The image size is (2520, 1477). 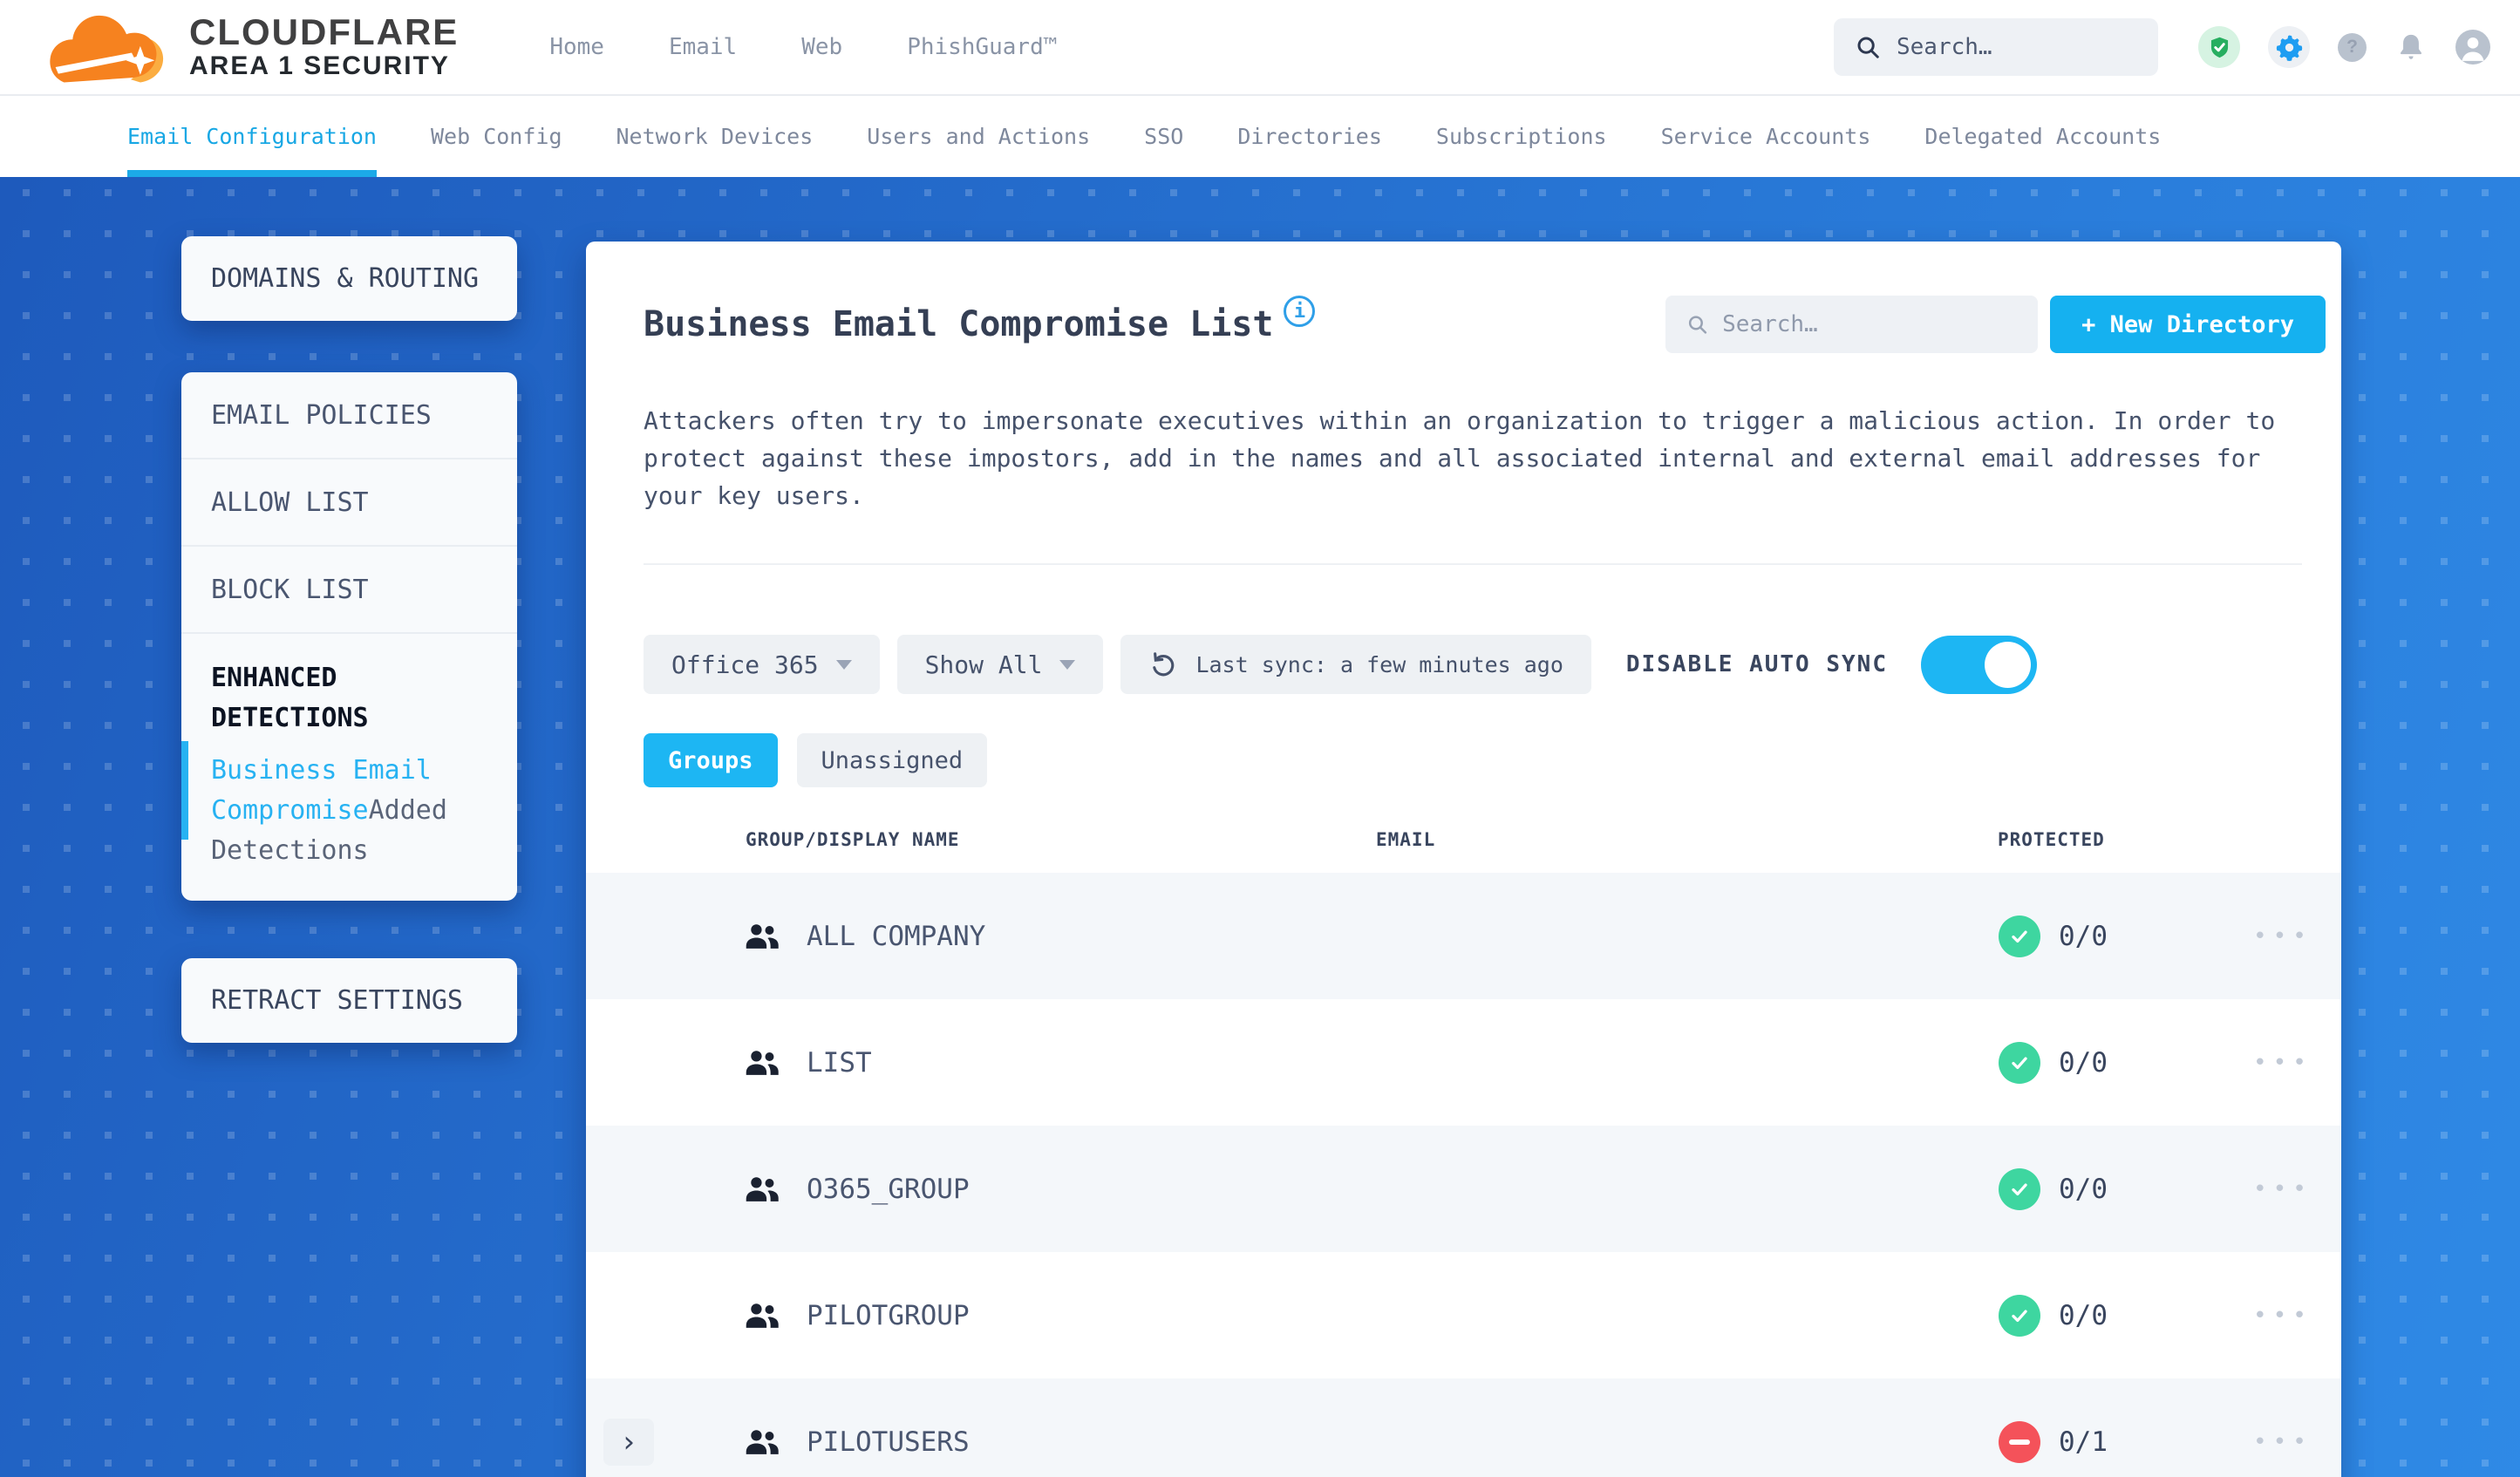 What do you see at coordinates (1756, 664) in the screenshot?
I see `auto-sync-label: DISABLE AUTO SYNC` at bounding box center [1756, 664].